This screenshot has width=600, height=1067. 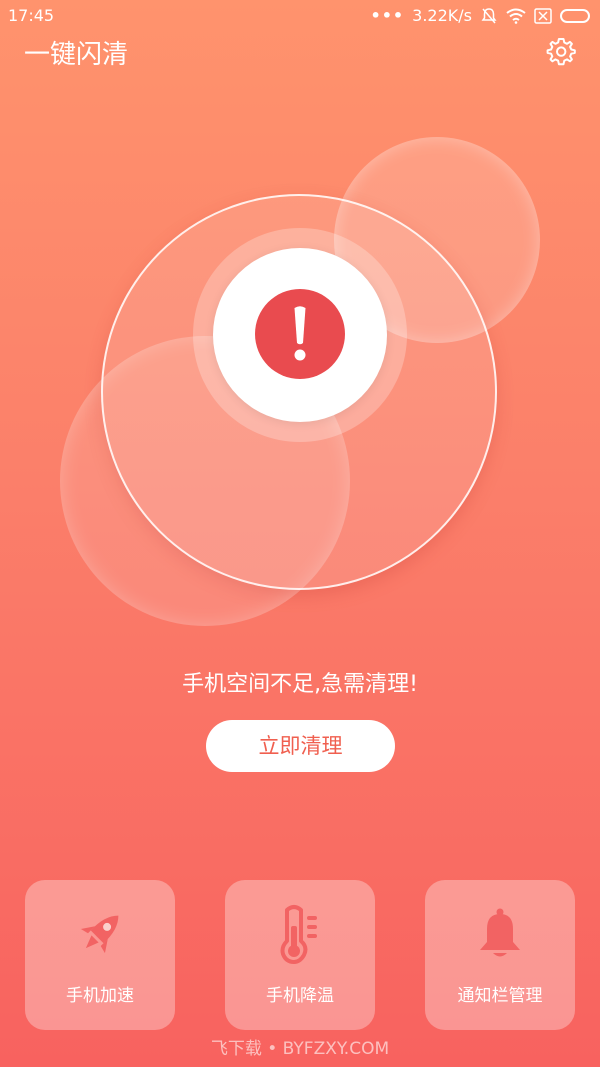 What do you see at coordinates (100, 996) in the screenshot?
I see `tool-label-speedup: 手机加速` at bounding box center [100, 996].